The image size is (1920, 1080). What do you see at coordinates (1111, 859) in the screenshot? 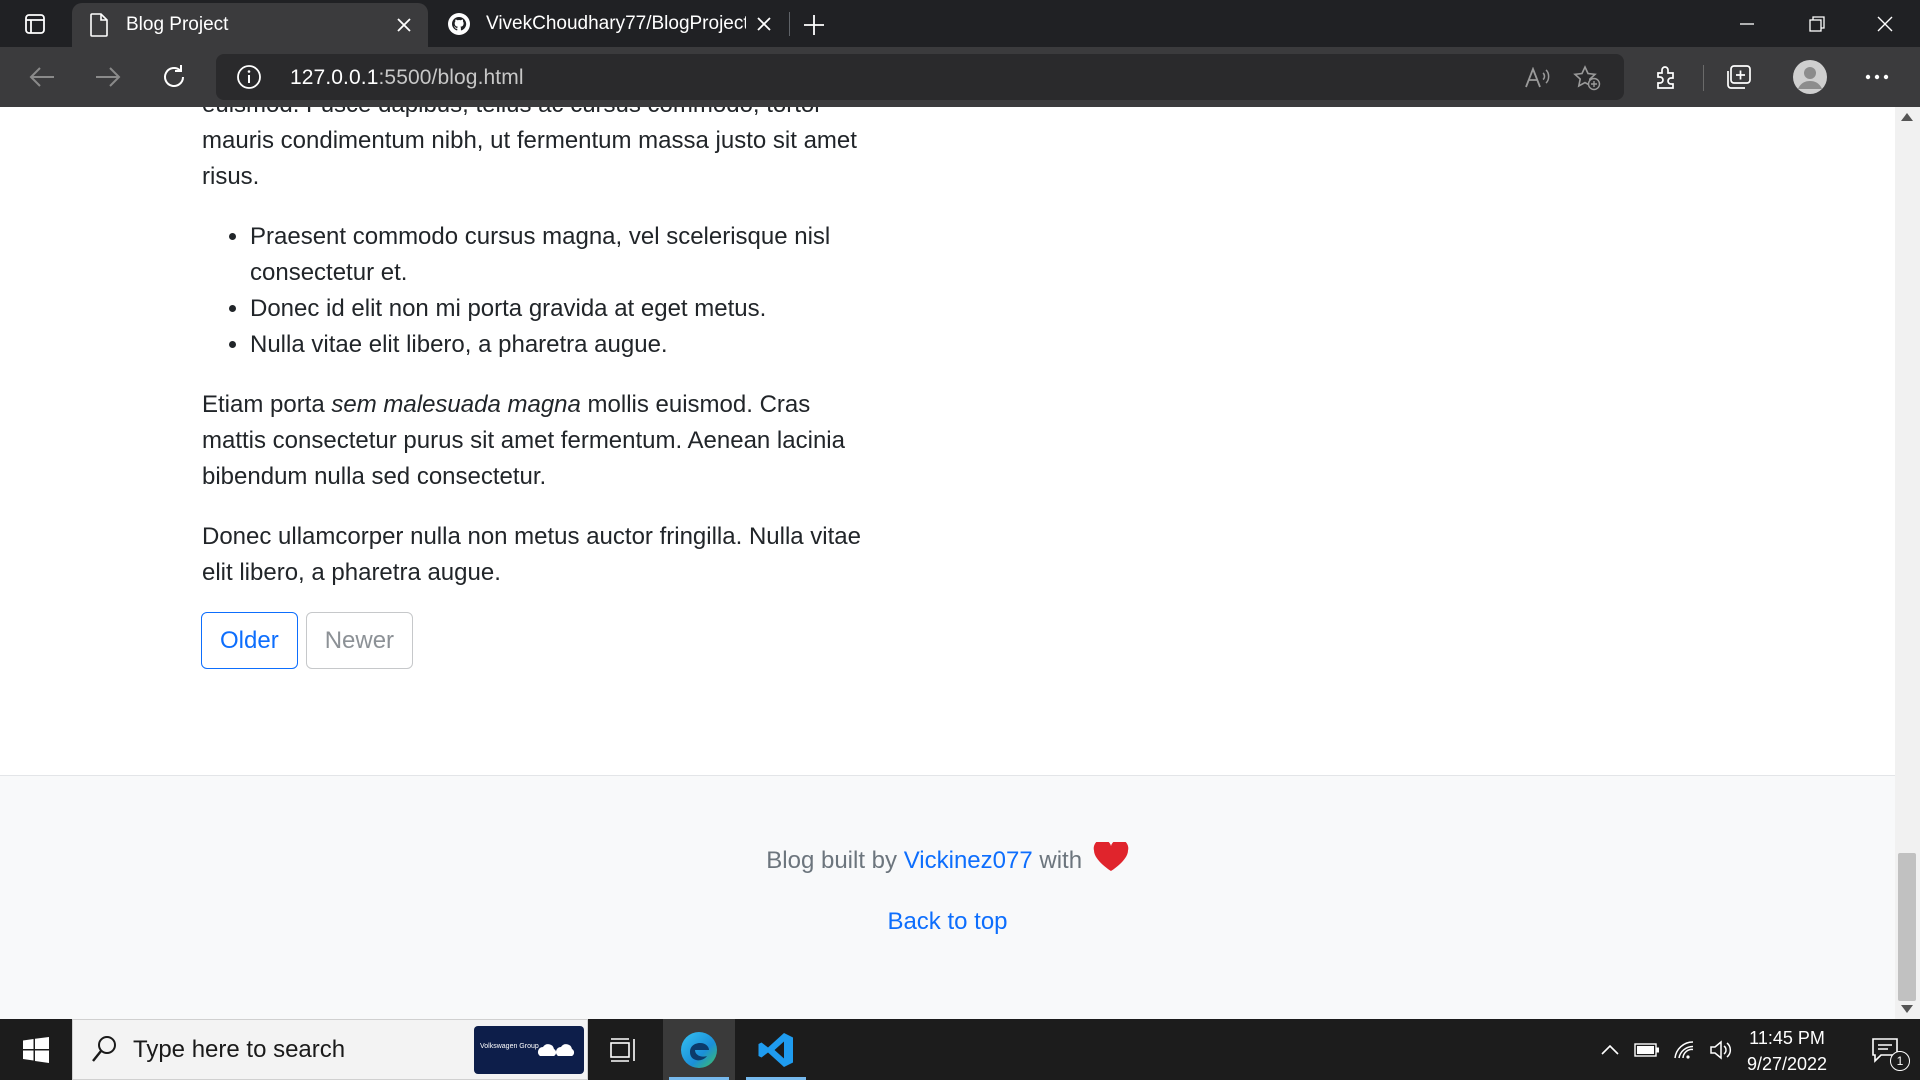
I see `heart-icon` at bounding box center [1111, 859].